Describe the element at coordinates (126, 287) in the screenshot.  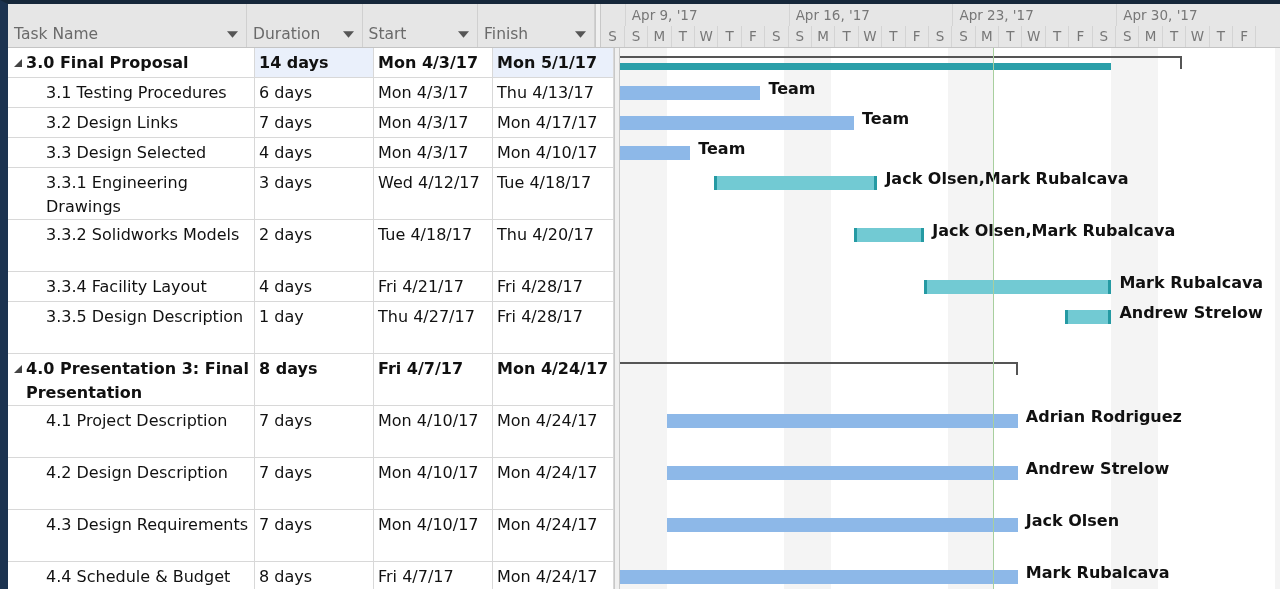
I see `task-name: 3.3.4 Facility Layout` at that location.